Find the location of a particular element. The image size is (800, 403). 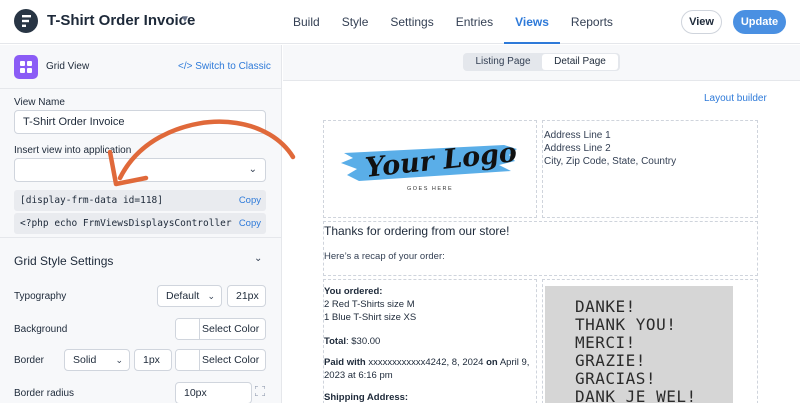

your-logo-image: Your Logo GOES HERE is located at coordinates (429, 166).